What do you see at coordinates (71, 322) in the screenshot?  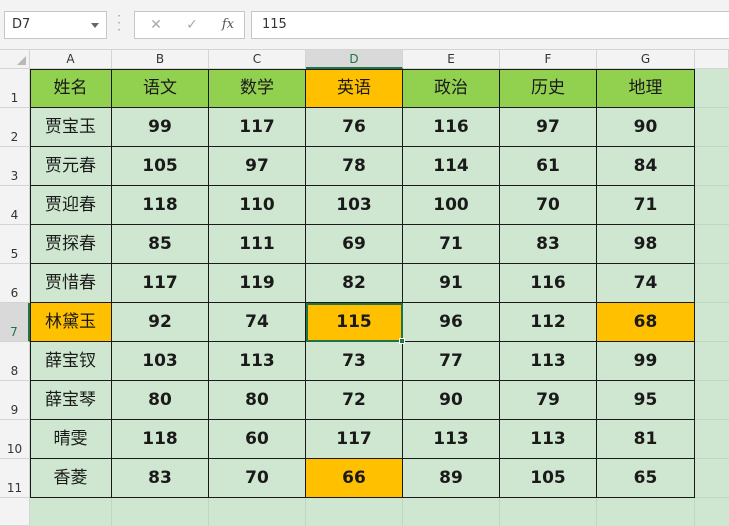 I see `student-name-cell: 林黛玉` at bounding box center [71, 322].